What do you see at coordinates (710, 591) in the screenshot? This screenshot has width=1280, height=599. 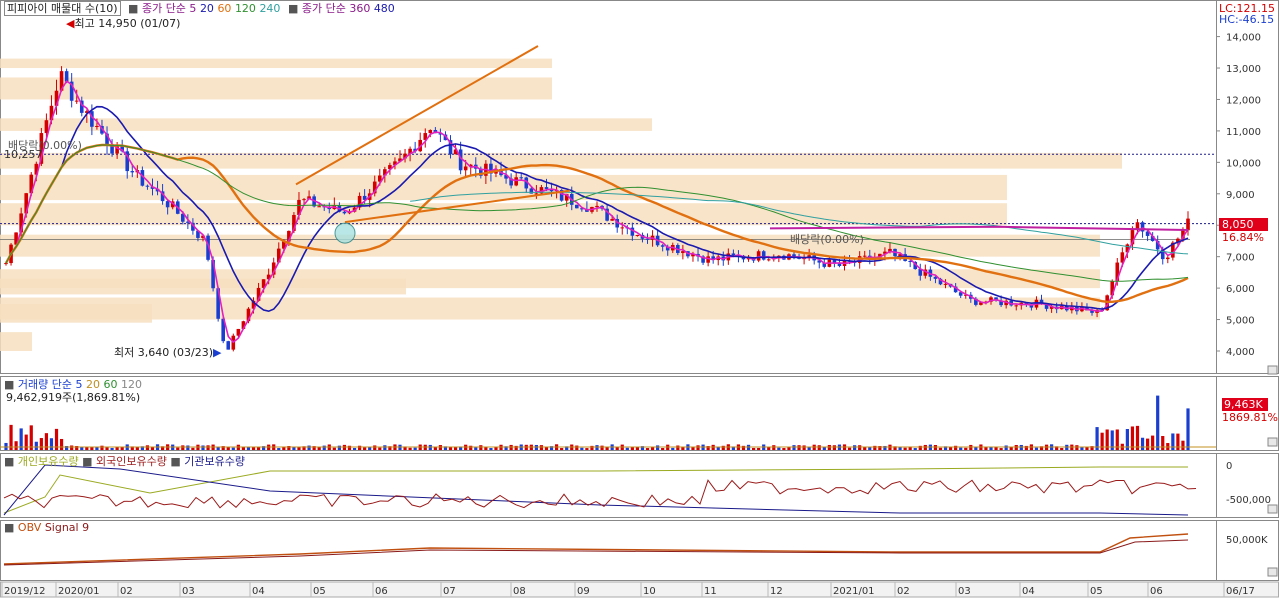 I see `x-tick-label: 11` at bounding box center [710, 591].